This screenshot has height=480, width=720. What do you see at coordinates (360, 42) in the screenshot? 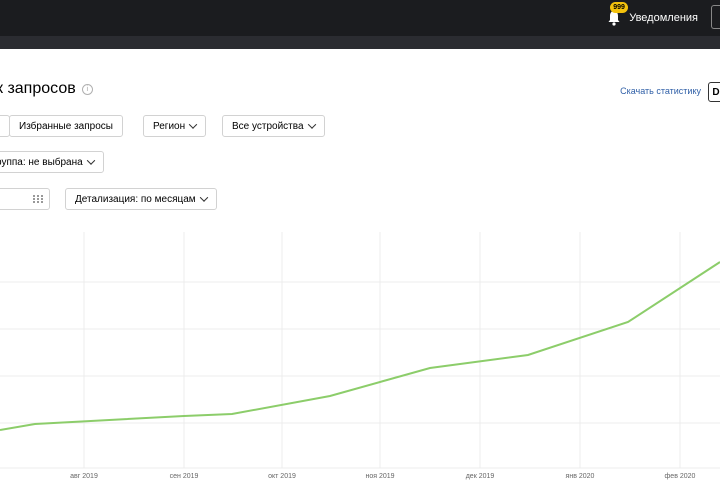
I see `sub-bar` at bounding box center [360, 42].